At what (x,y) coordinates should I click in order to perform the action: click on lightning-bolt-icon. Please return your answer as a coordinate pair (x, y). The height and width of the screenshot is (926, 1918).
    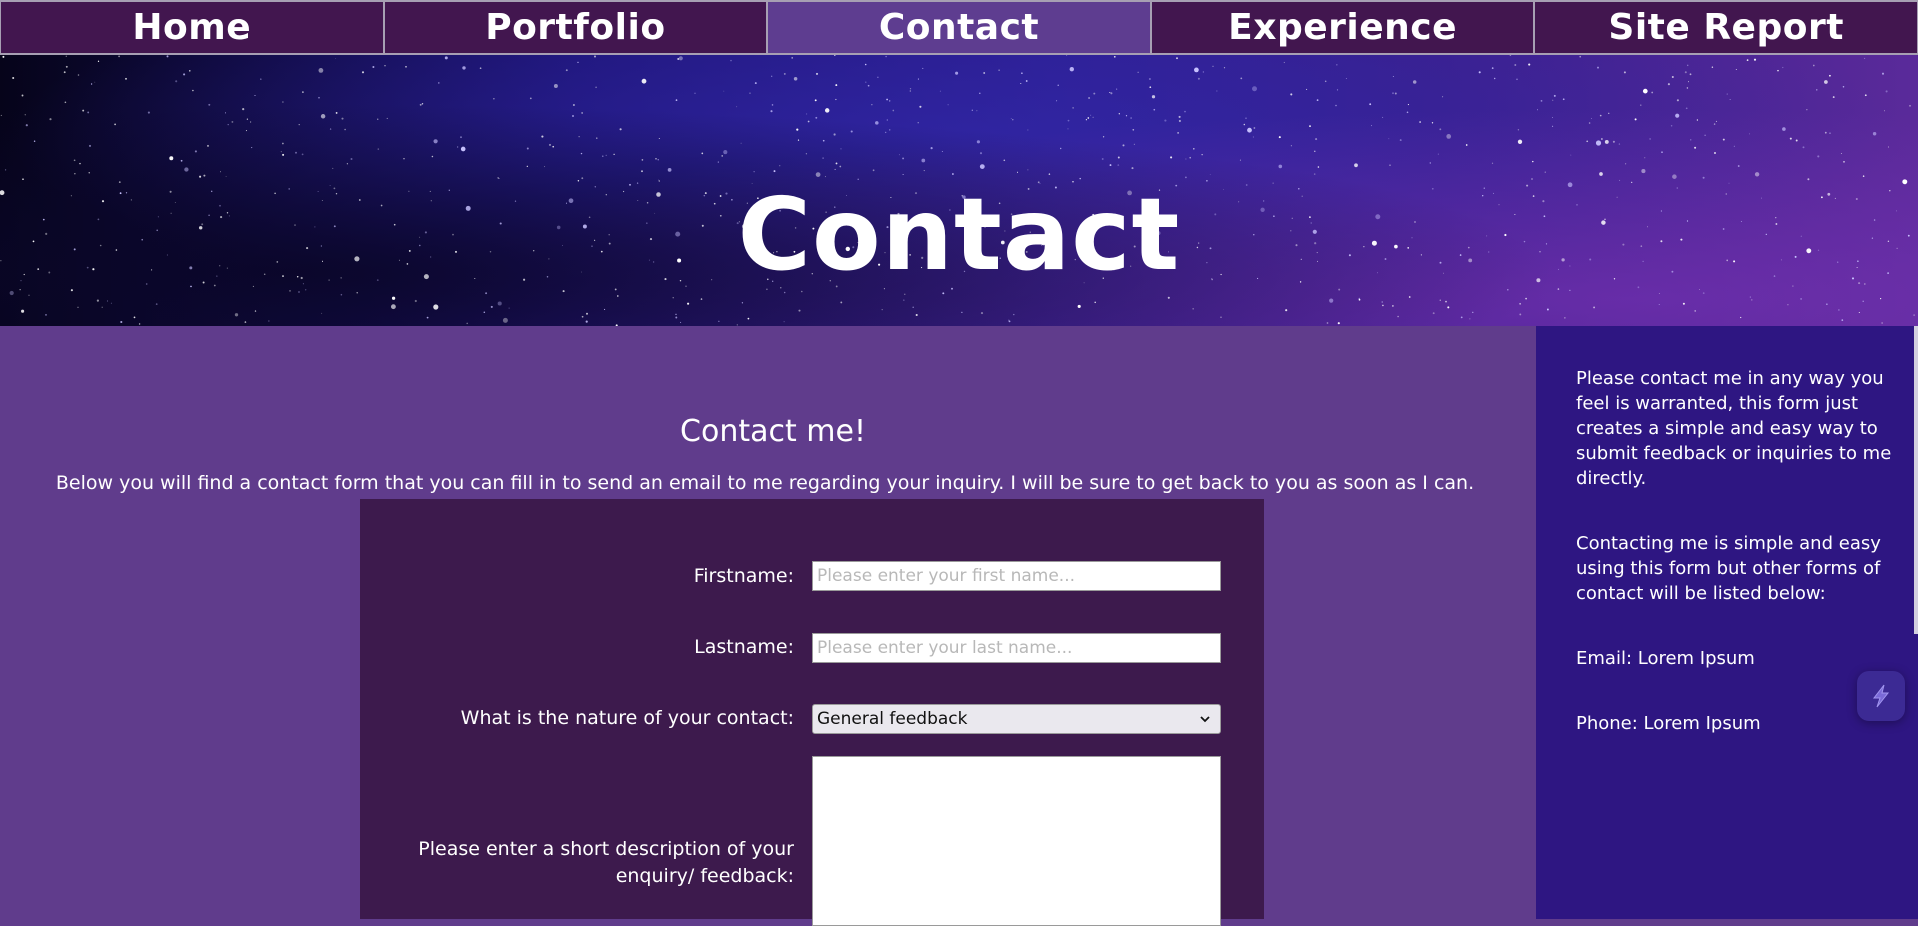
    Looking at the image, I should click on (1881, 696).